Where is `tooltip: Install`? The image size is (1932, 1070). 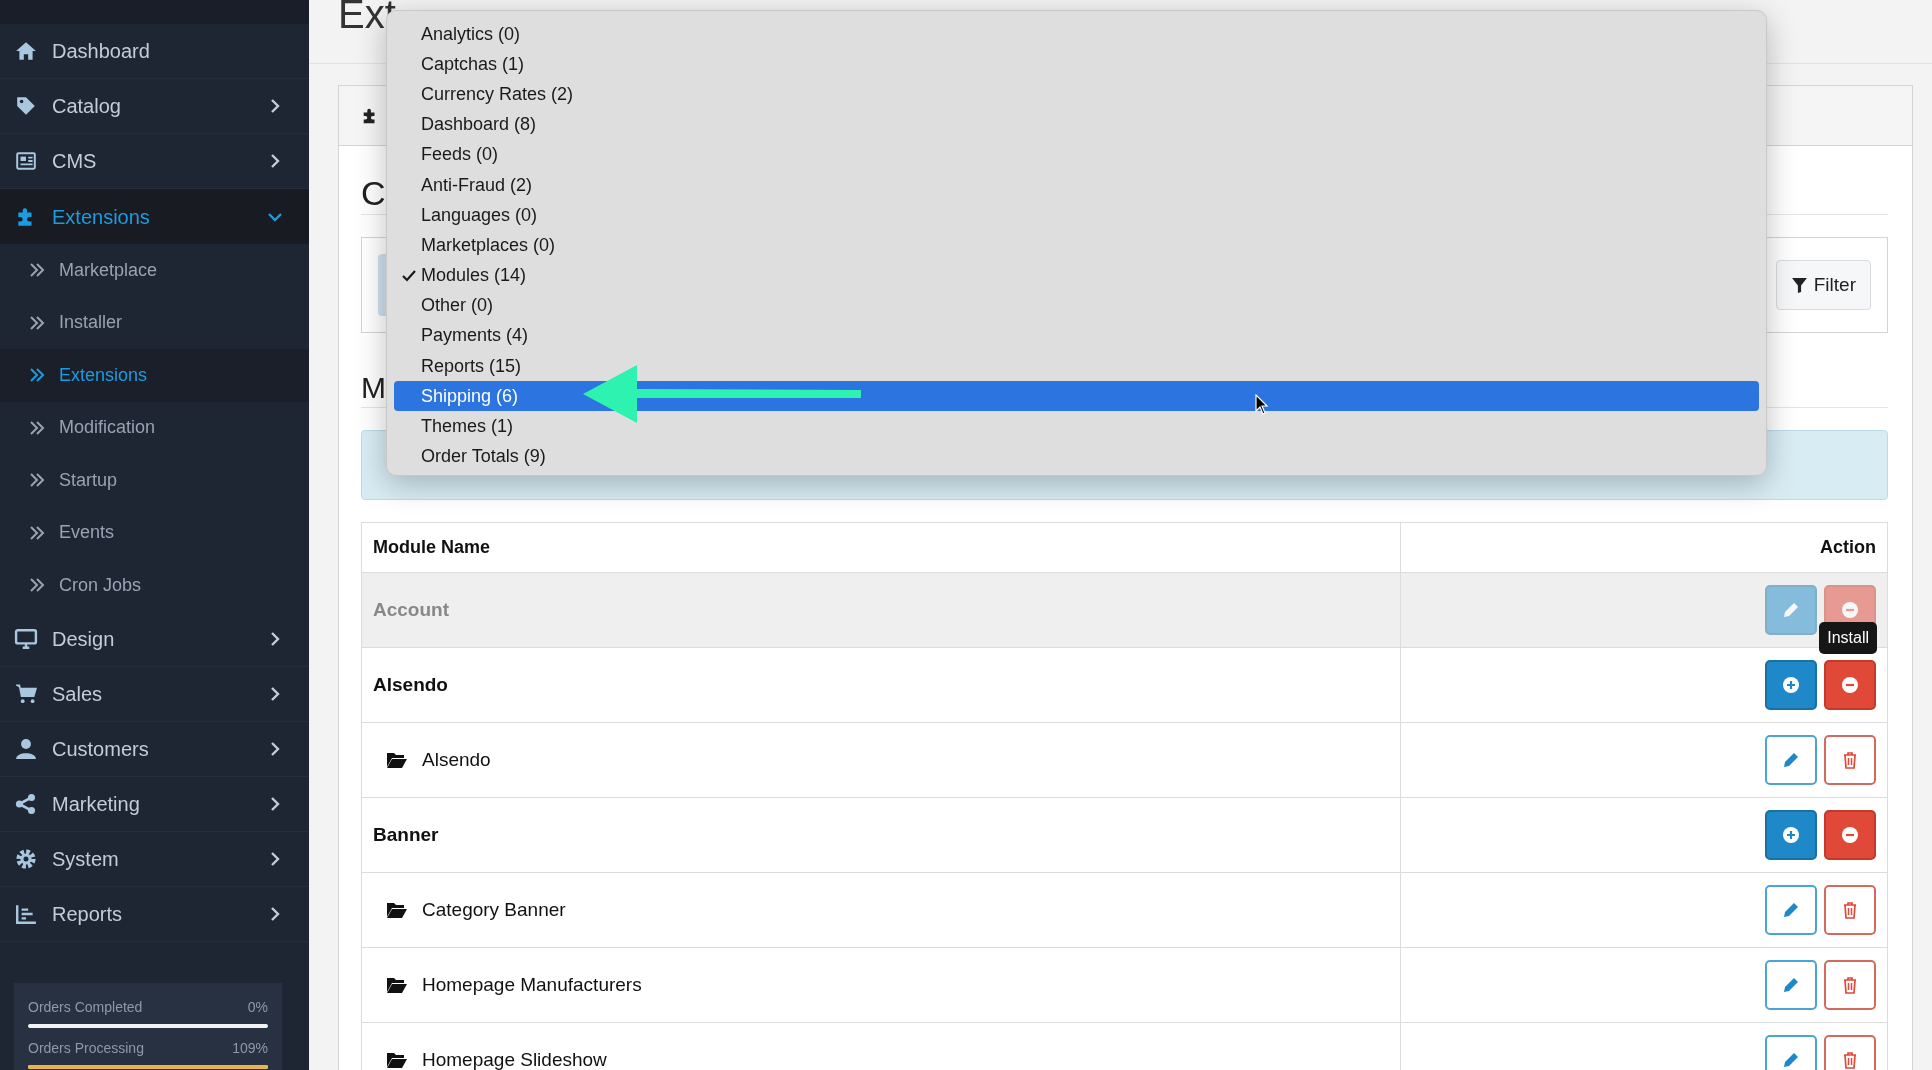 tooltip: Install is located at coordinates (1848, 638).